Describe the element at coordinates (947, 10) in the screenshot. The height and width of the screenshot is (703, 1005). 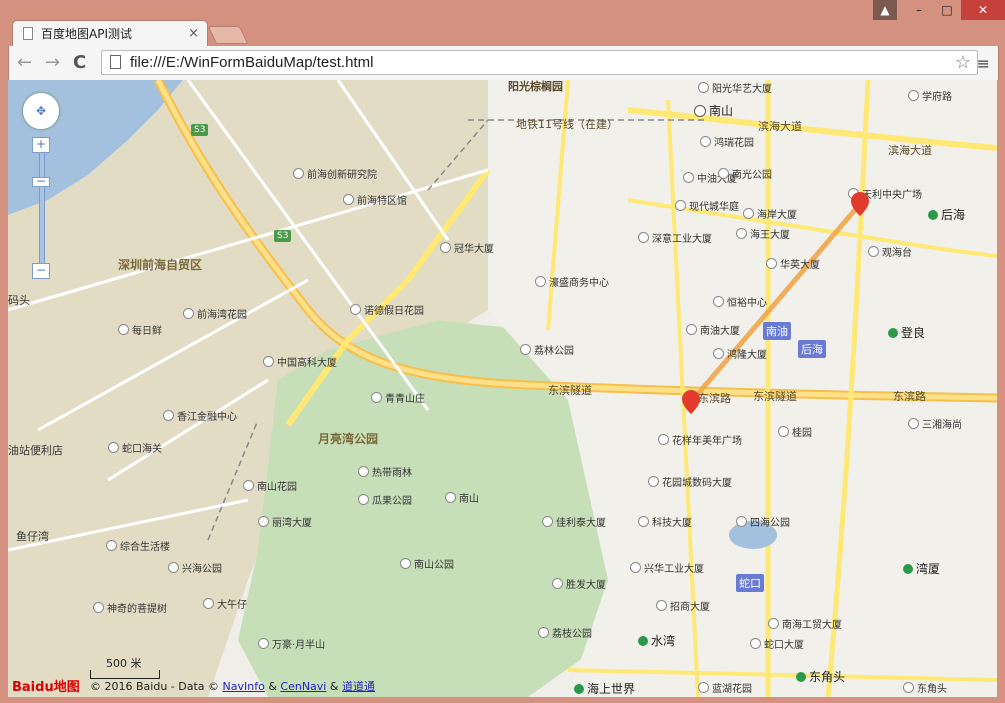
I see `maximize-button: □` at that location.